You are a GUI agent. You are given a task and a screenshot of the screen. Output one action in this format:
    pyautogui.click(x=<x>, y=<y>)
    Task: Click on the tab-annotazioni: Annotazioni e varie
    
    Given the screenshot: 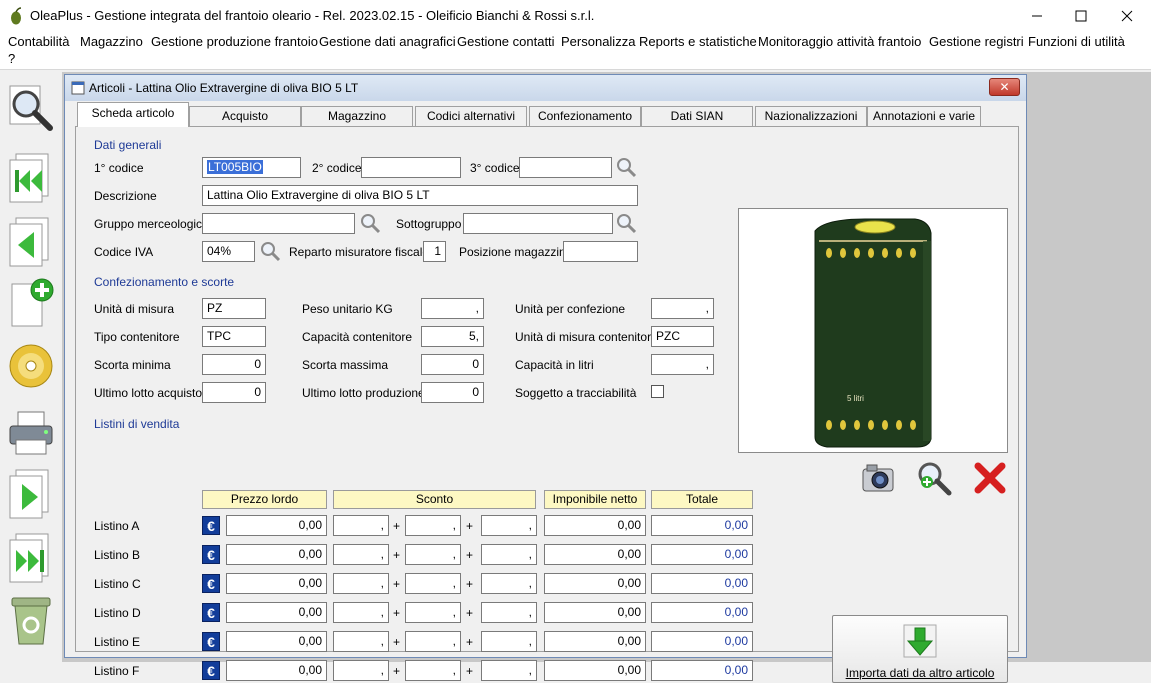 What is the action you would take?
    pyautogui.click(x=924, y=116)
    